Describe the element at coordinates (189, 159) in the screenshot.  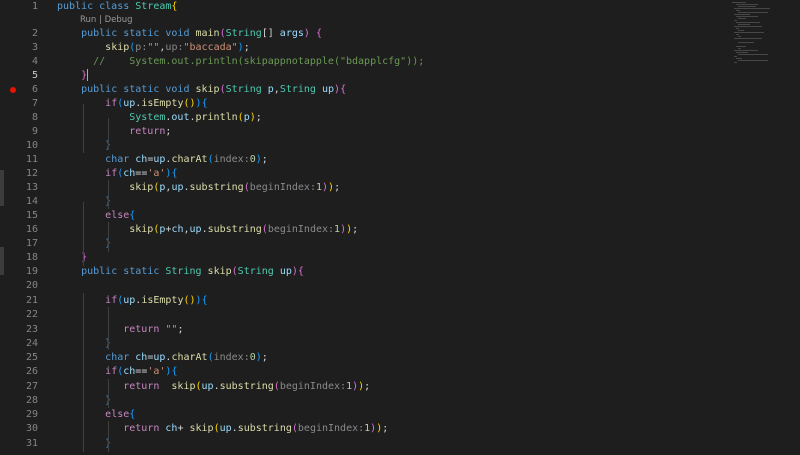
I see `code-token: charAt` at that location.